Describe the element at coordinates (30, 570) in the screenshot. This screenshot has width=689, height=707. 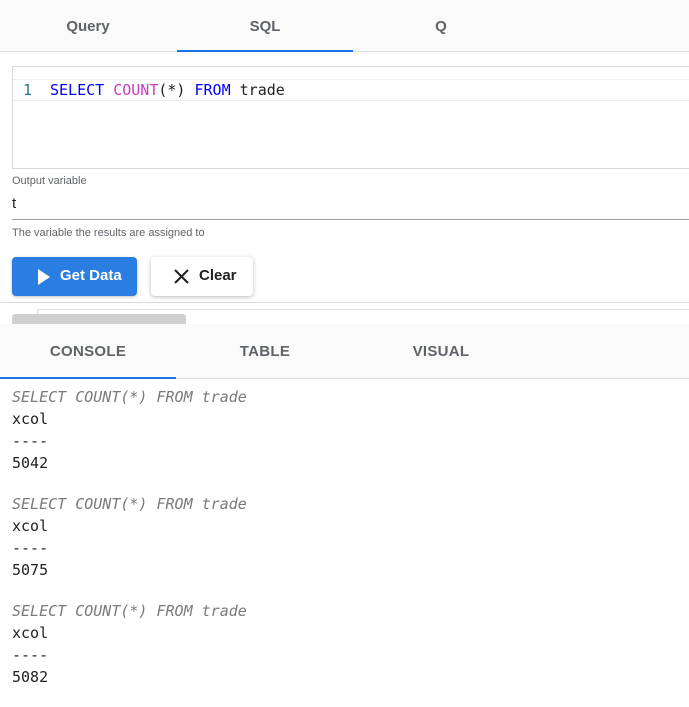
I see `console-value: 5075` at that location.